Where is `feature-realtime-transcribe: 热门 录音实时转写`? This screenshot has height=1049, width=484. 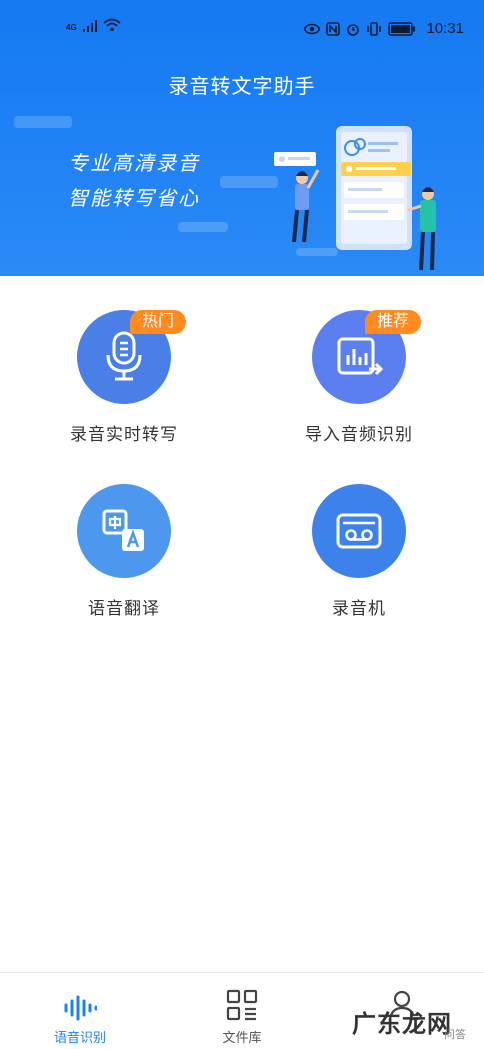
feature-realtime-transcribe: 热门 录音实时转写 is located at coordinates (124, 377).